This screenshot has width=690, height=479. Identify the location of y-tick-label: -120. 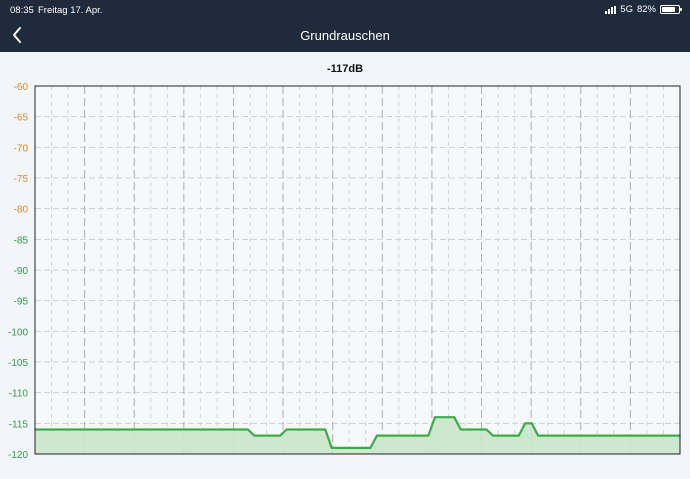
(18, 455).